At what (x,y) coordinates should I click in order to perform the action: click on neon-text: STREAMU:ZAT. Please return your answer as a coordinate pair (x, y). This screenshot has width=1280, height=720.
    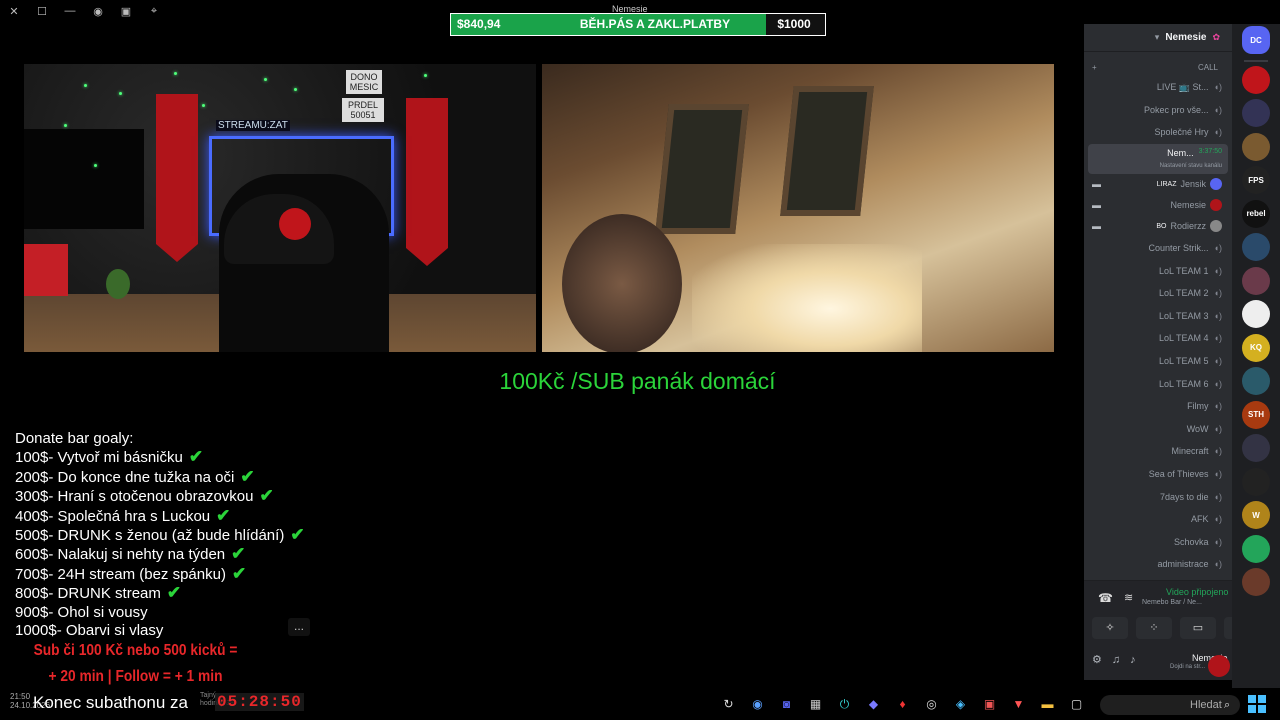
    Looking at the image, I should click on (253, 125).